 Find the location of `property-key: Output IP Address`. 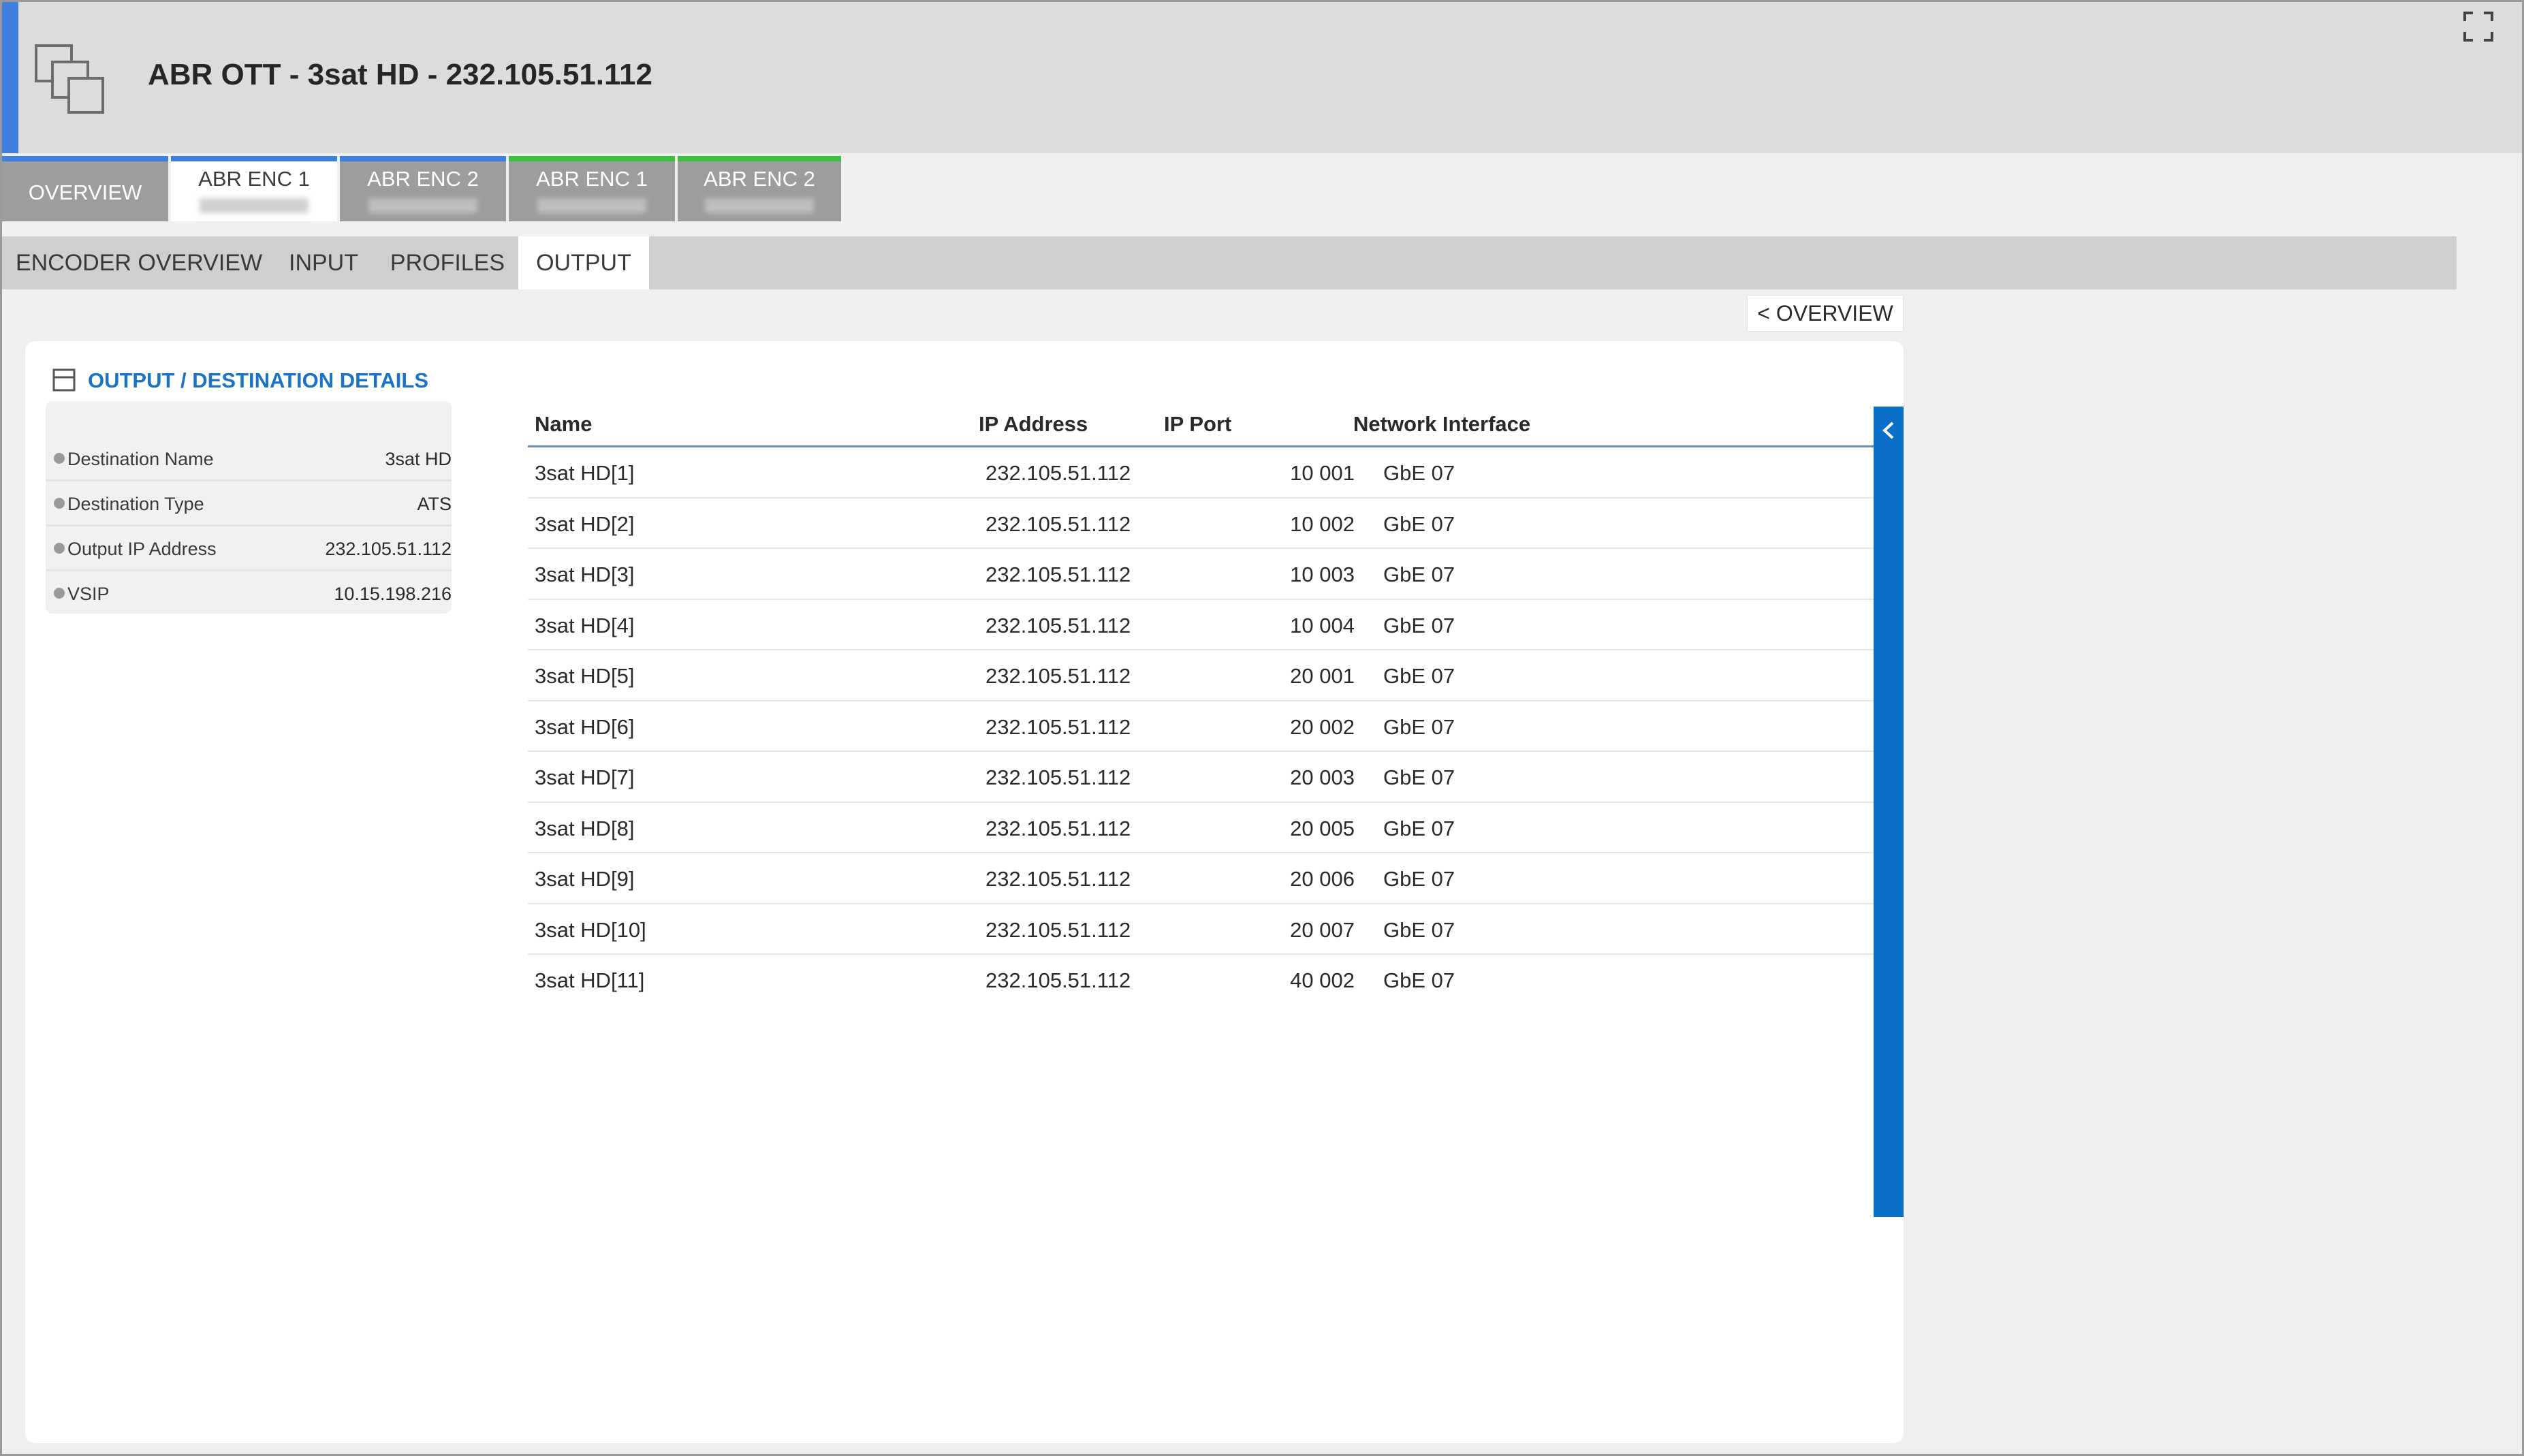

property-key: Output IP Address is located at coordinates (142, 549).